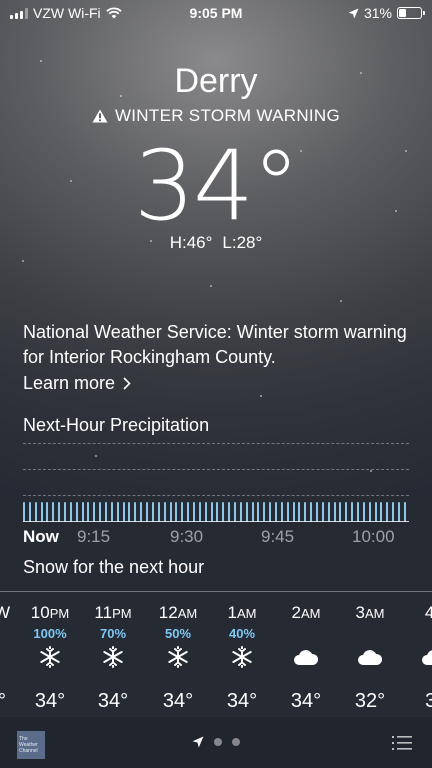  Describe the element at coordinates (168, 612) in the screenshot. I see `hour-time: 12` at that location.